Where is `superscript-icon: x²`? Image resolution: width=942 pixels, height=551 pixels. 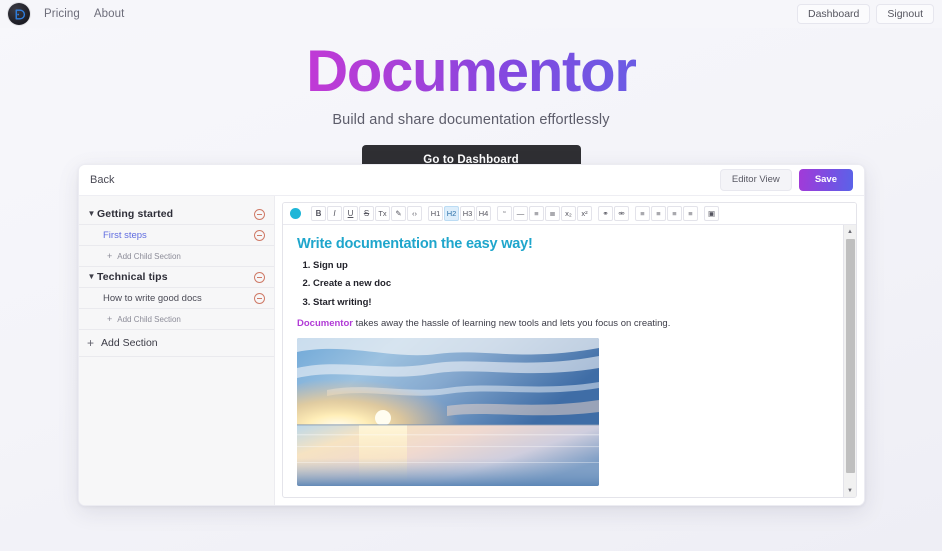 superscript-icon: x² is located at coordinates (584, 213).